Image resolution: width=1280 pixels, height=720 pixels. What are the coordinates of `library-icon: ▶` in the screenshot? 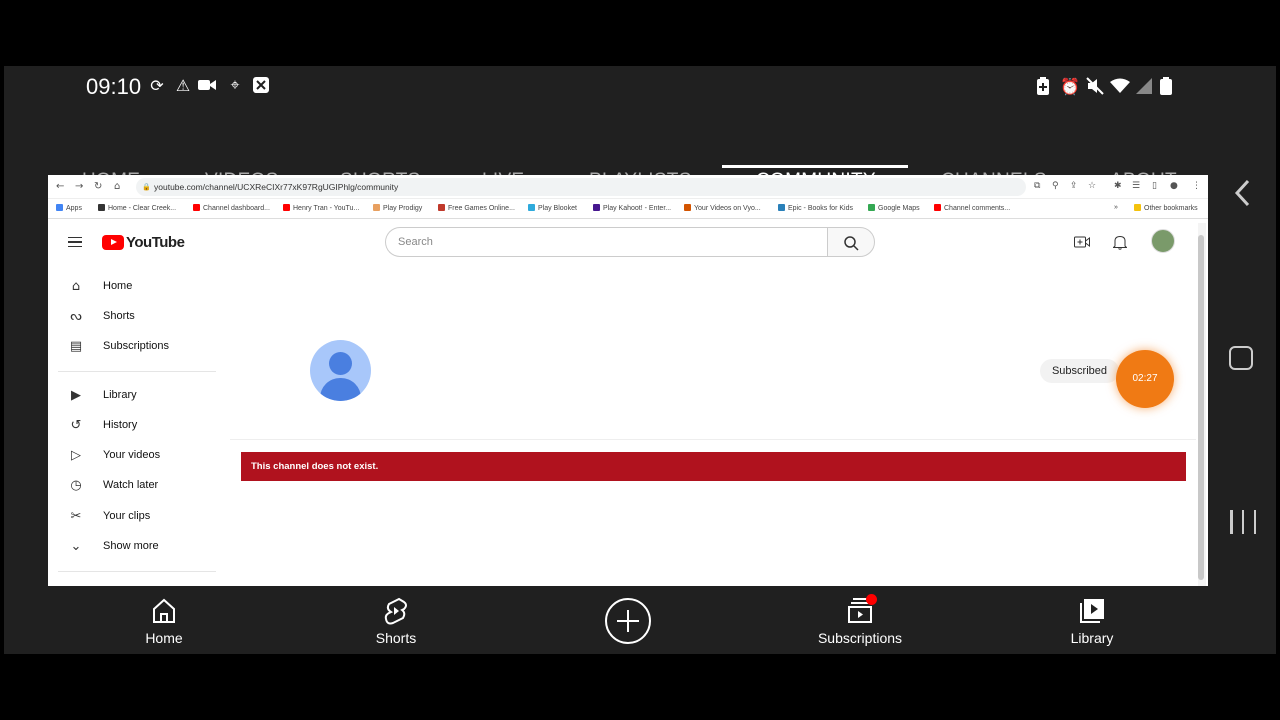 It's located at (76, 395).